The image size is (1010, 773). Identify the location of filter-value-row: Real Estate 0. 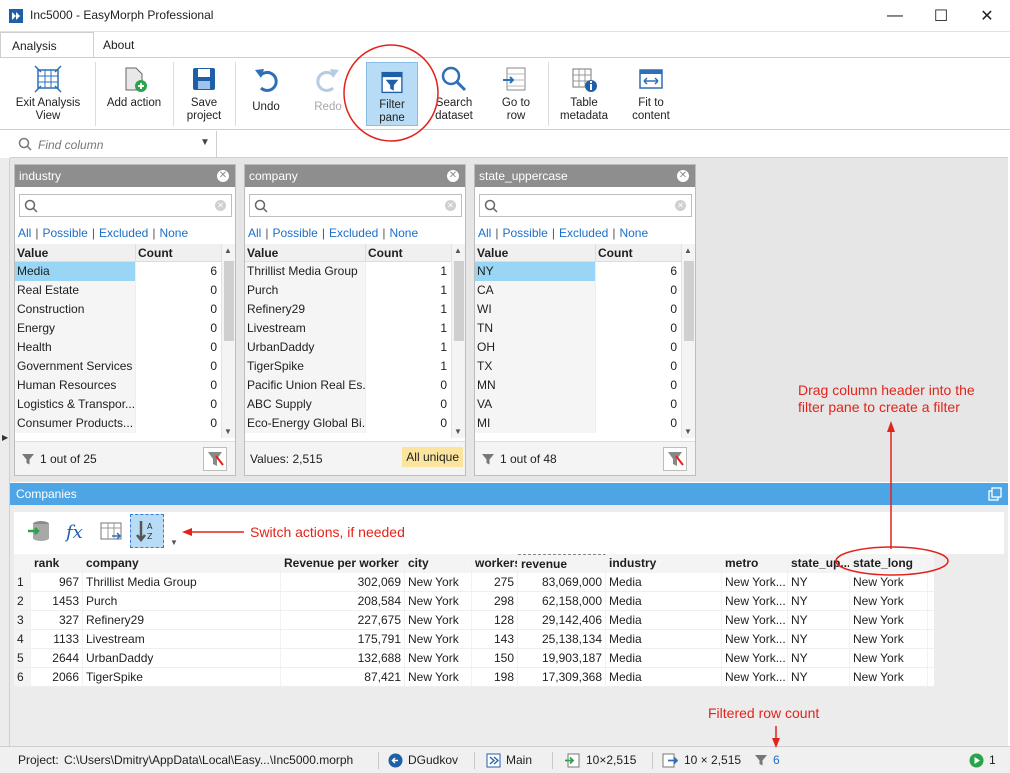
(118, 290).